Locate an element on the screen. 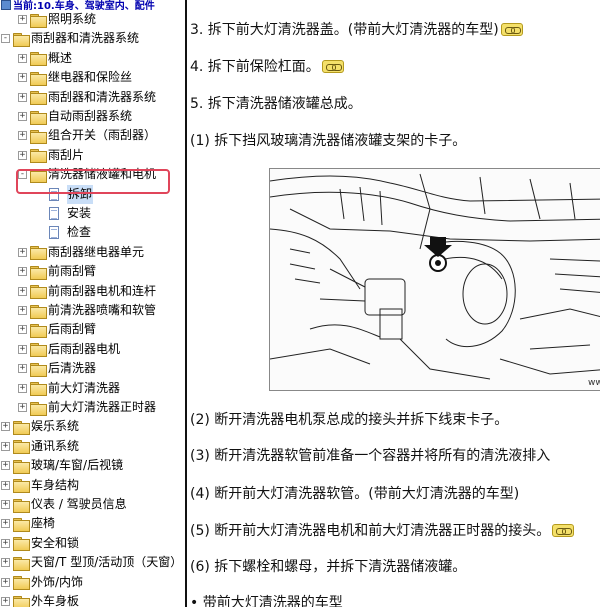 The height and width of the screenshot is (607, 600). tree-item: + 座椅 is located at coordinates (28, 523).